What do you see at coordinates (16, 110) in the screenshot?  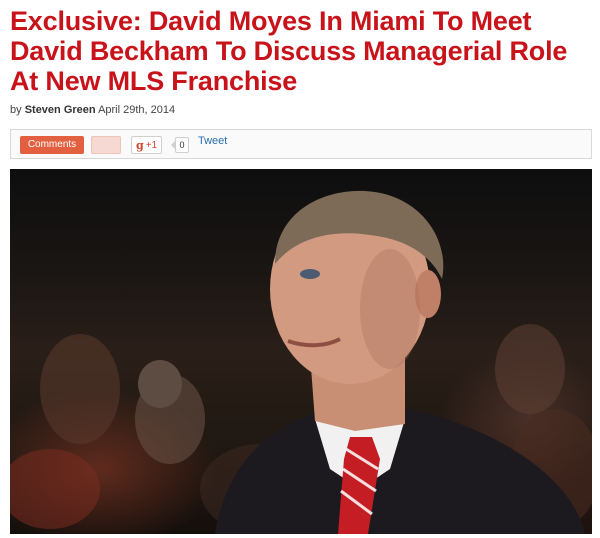 I see `byline-prefix: by` at bounding box center [16, 110].